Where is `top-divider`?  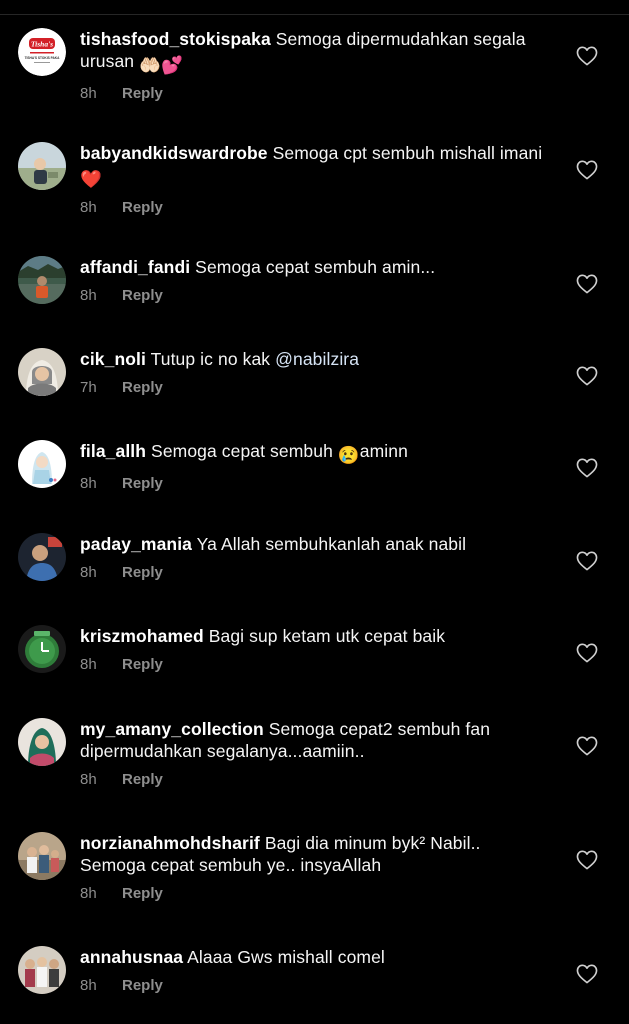
top-divider is located at coordinates (314, 14).